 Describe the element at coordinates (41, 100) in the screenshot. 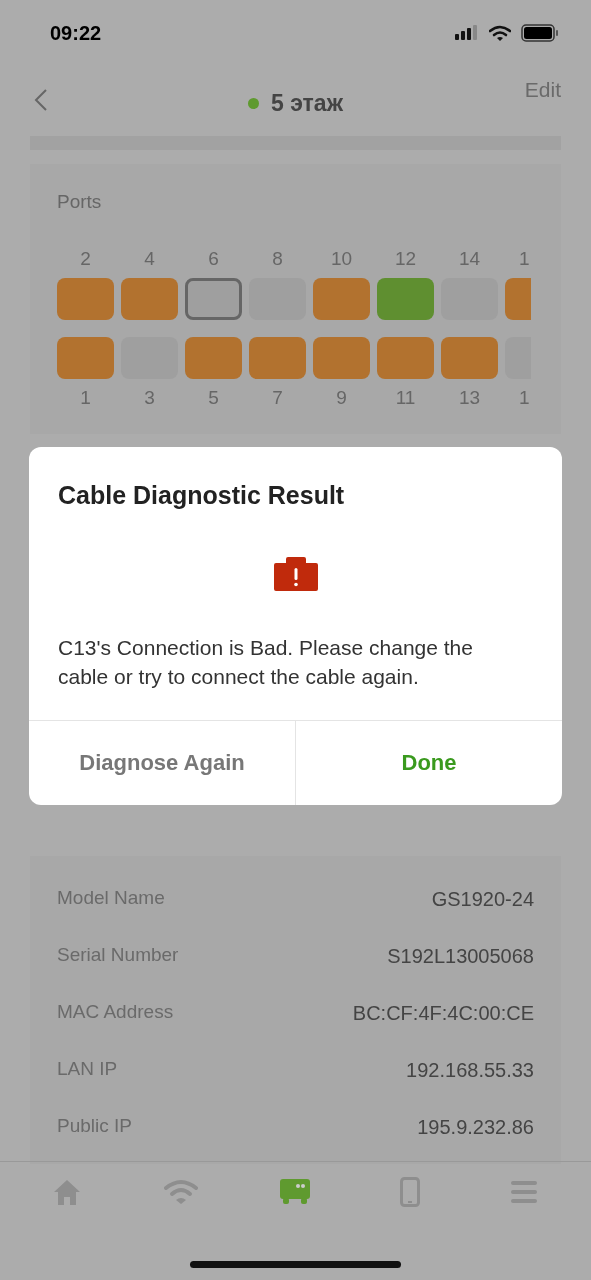

I see `back-icon` at that location.